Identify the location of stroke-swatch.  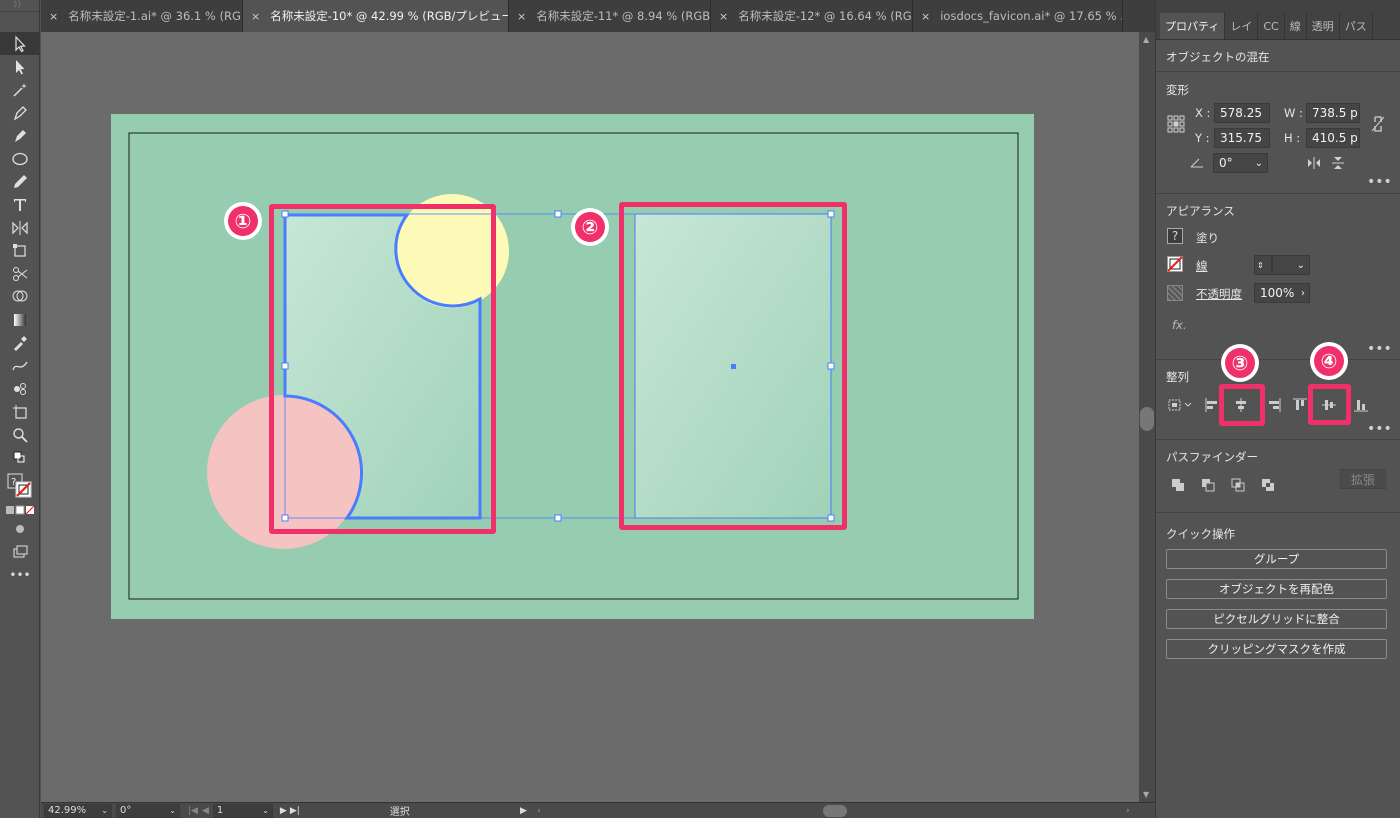
(1175, 264).